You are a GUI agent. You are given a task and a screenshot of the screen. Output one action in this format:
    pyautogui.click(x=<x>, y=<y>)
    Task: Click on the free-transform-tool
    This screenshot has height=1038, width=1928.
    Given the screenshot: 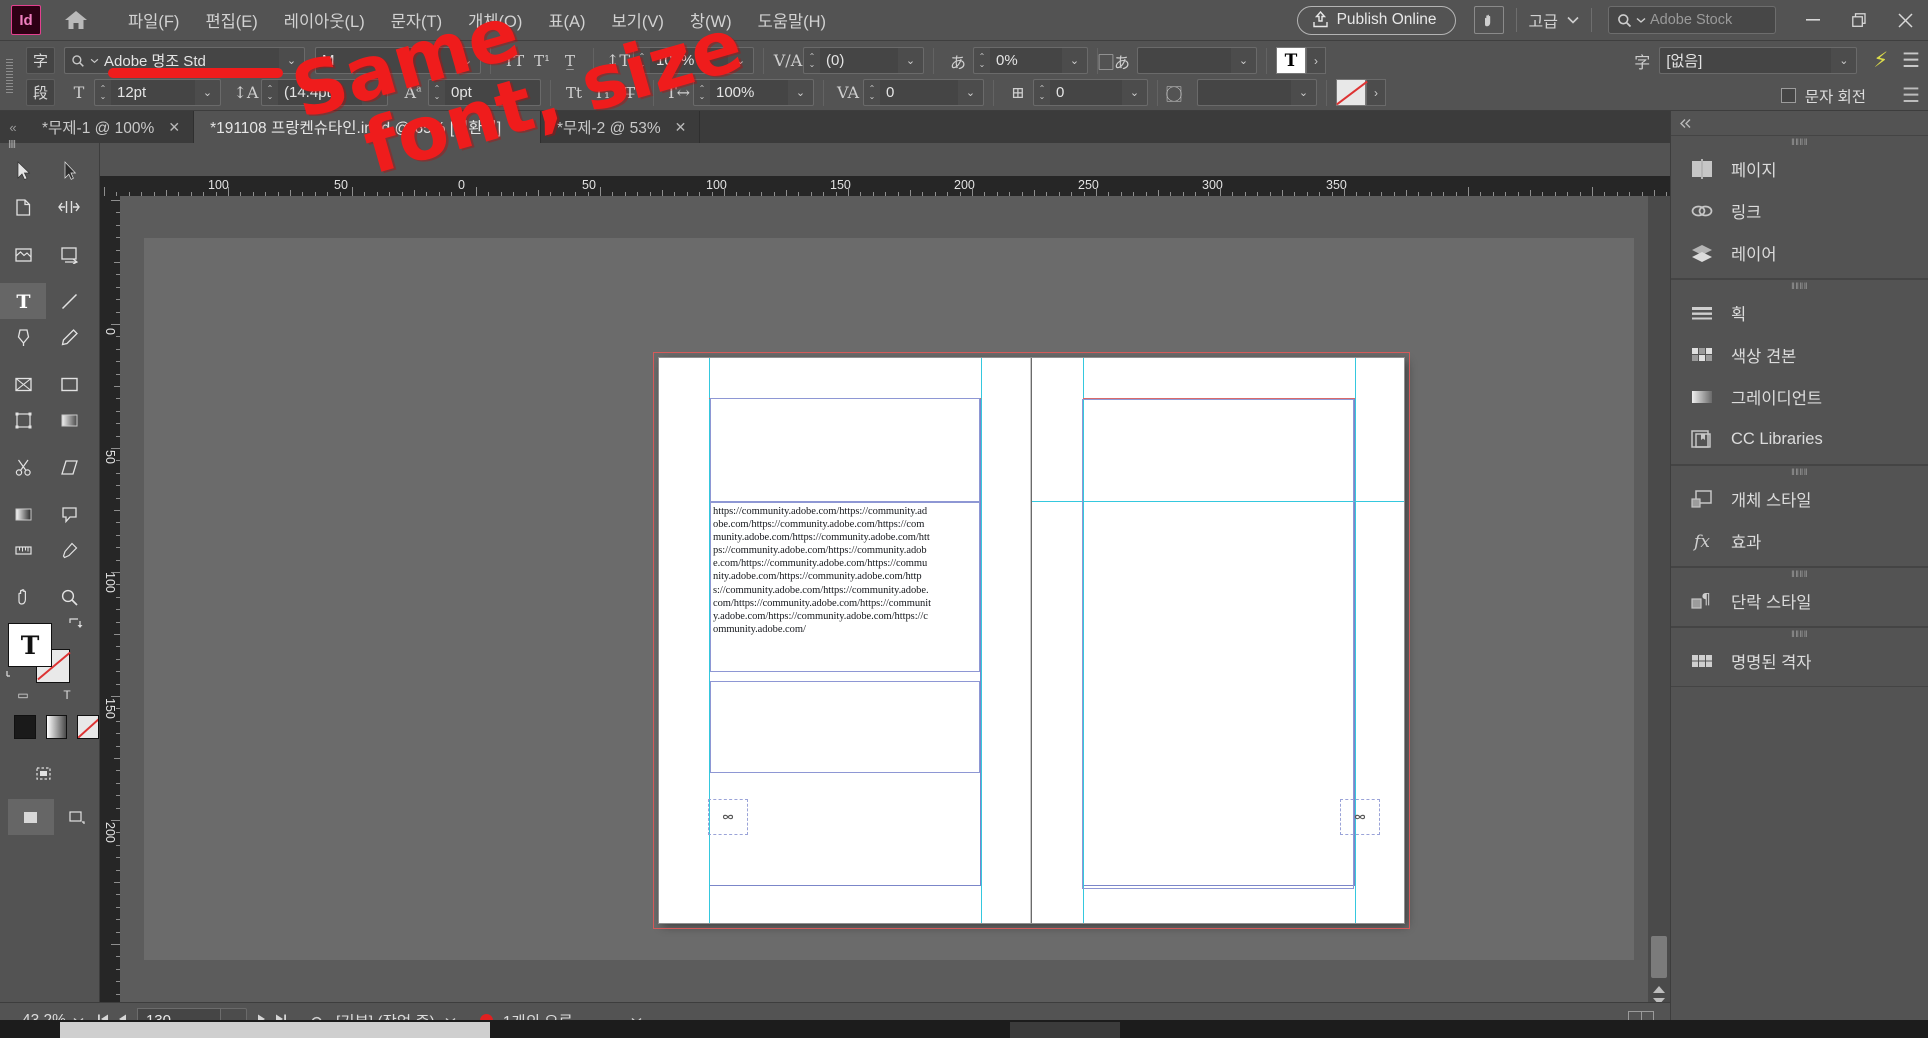 What is the action you would take?
    pyautogui.click(x=23, y=420)
    